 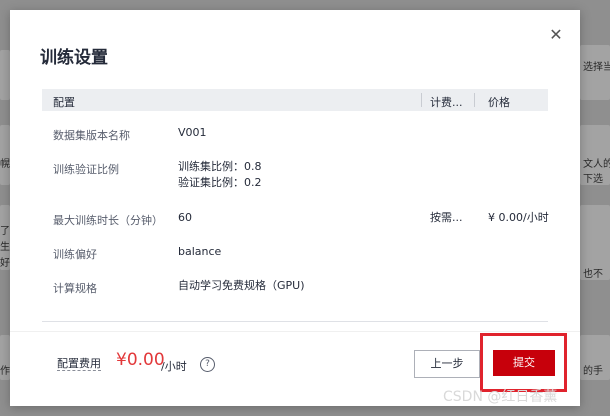 What do you see at coordinates (523, 362) in the screenshot?
I see `highlight-annotation` at bounding box center [523, 362].